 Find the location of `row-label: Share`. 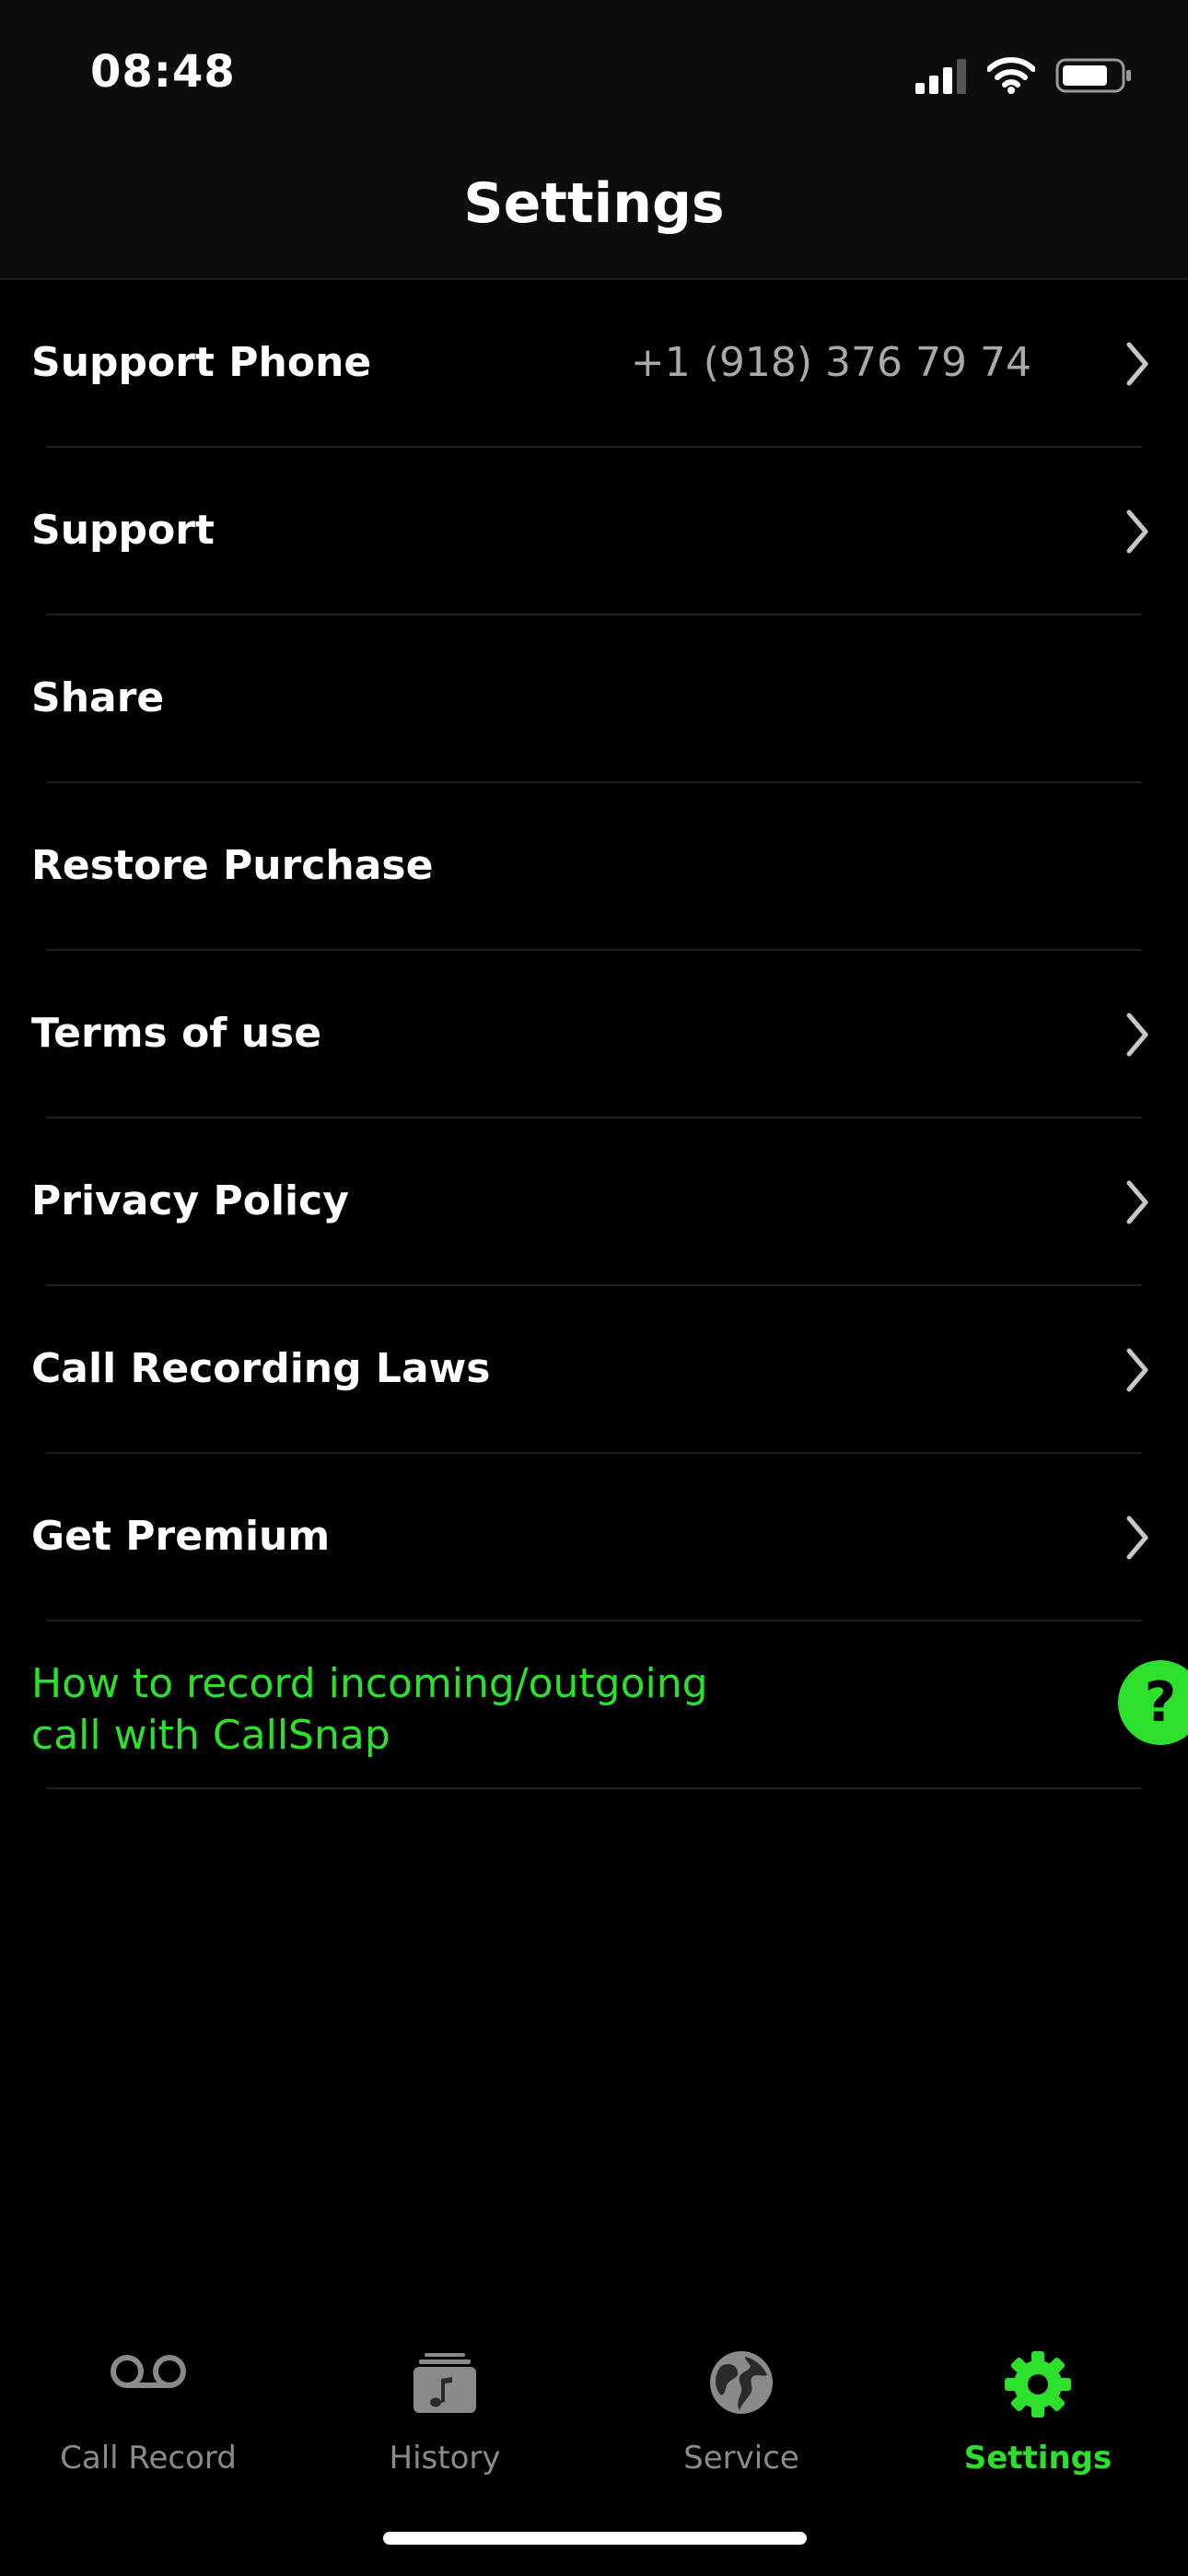

row-label: Share is located at coordinates (98, 697).